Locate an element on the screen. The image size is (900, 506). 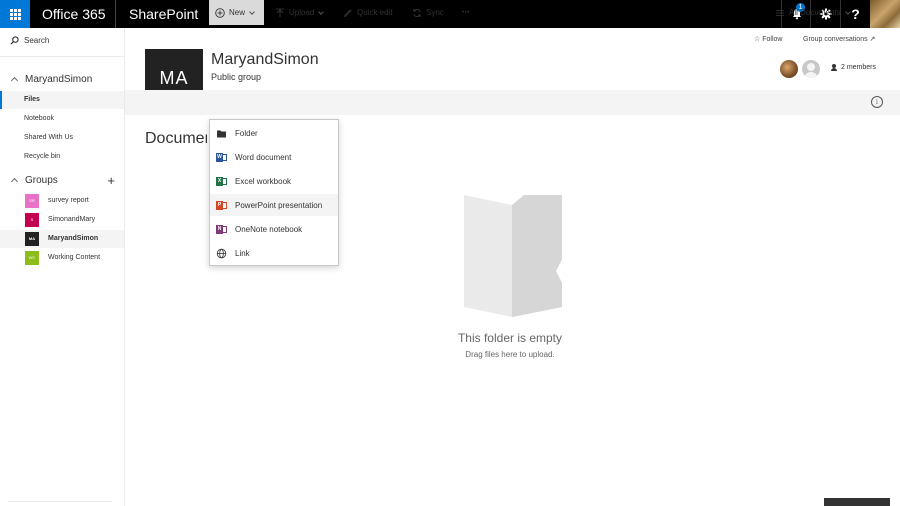
upload-label: Upload is located at coordinates (302, 12).